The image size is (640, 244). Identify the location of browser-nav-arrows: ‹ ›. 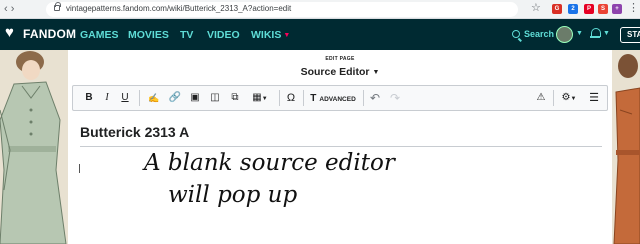
(9, 9).